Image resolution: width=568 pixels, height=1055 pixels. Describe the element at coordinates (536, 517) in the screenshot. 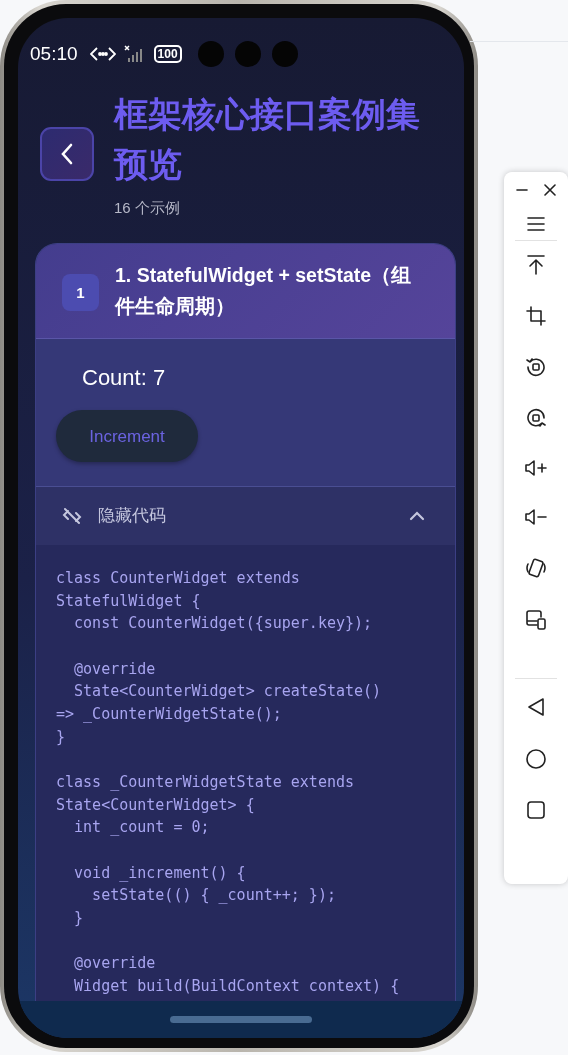

I see `volume-down-icon` at that location.